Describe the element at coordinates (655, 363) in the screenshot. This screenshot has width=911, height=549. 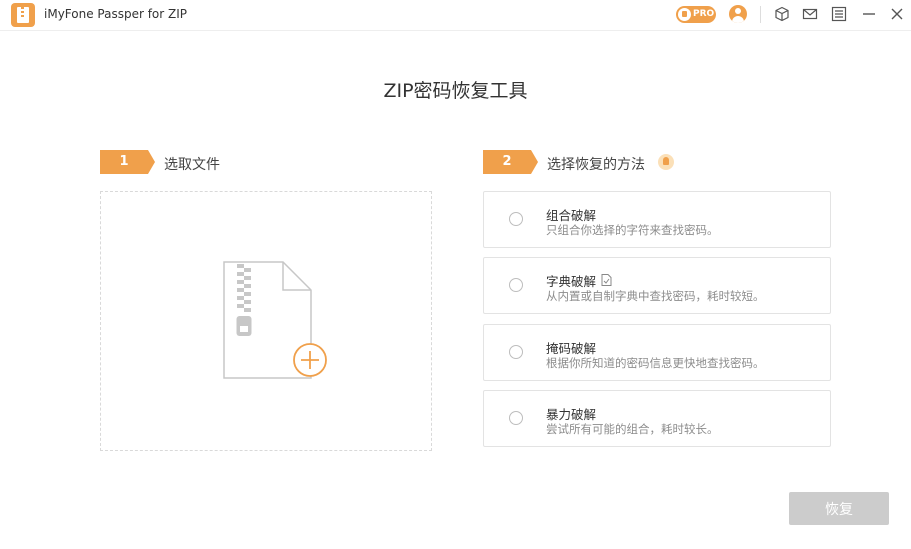
I see `option-description: 根据你所知道的密码信息更快地查找密码。` at that location.